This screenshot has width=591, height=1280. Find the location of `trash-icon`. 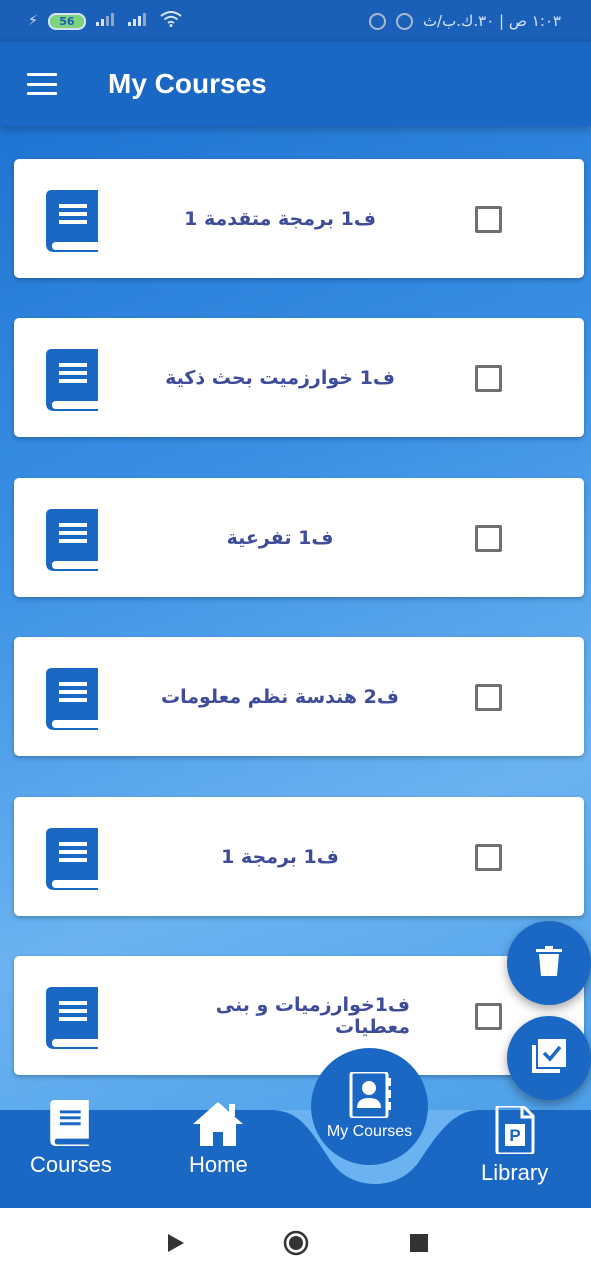

trash-icon is located at coordinates (549, 963).